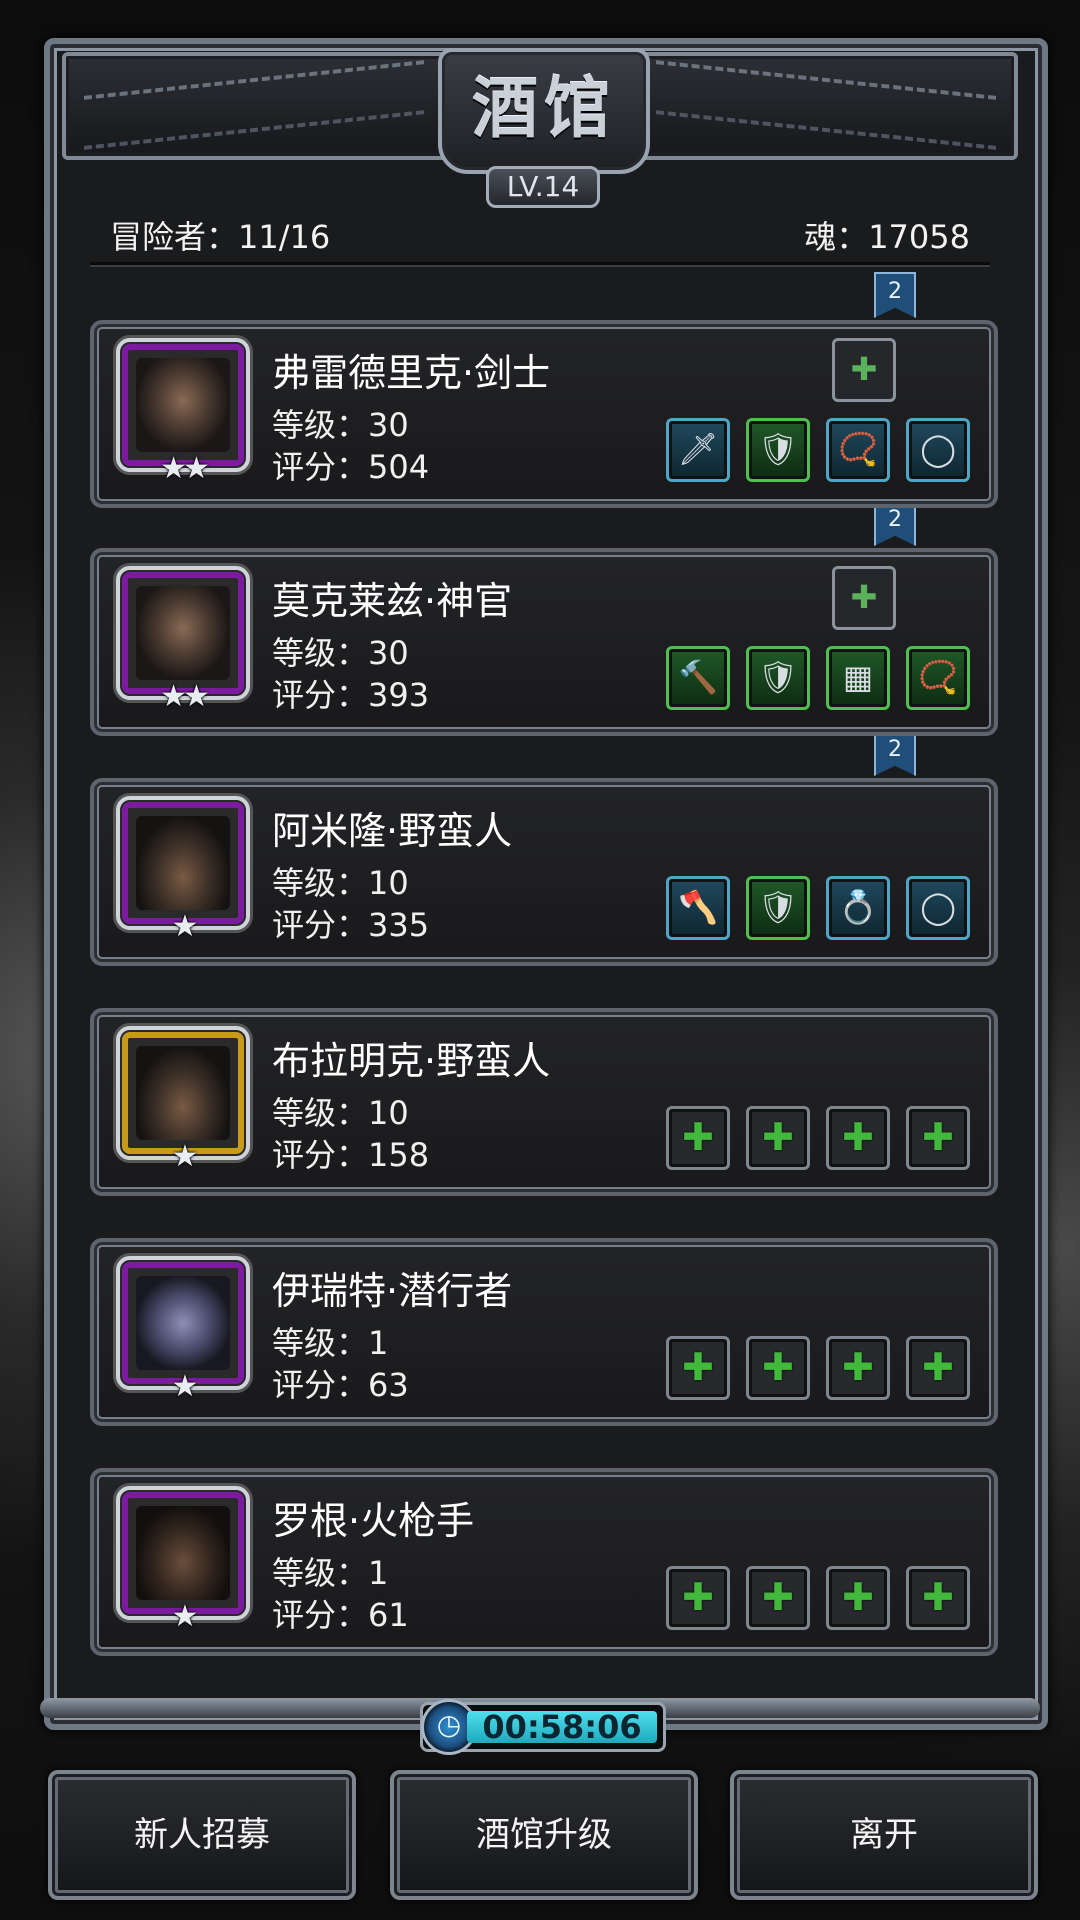 The image size is (1080, 1920). What do you see at coordinates (351, 925) in the screenshot?
I see `hero-score: 评分：335` at bounding box center [351, 925].